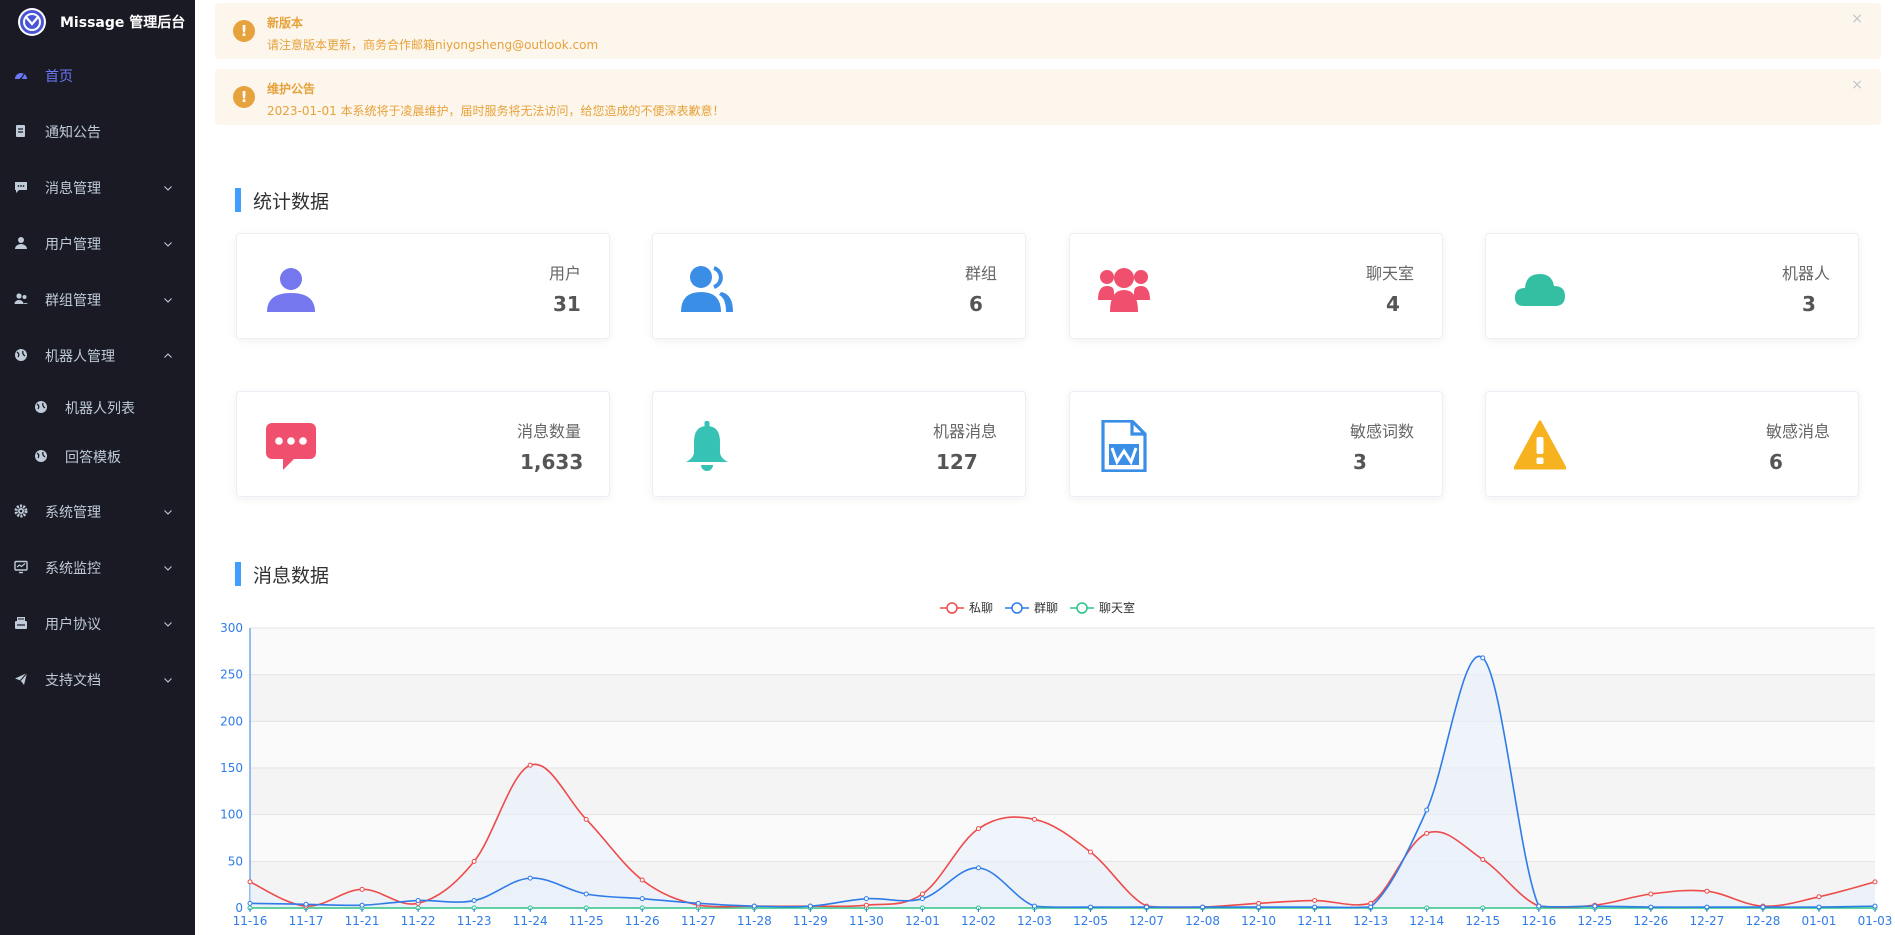 This screenshot has width=1895, height=935. Describe the element at coordinates (73, 301) in the screenshot. I see `sidebar-item-label: 群组管理` at that location.